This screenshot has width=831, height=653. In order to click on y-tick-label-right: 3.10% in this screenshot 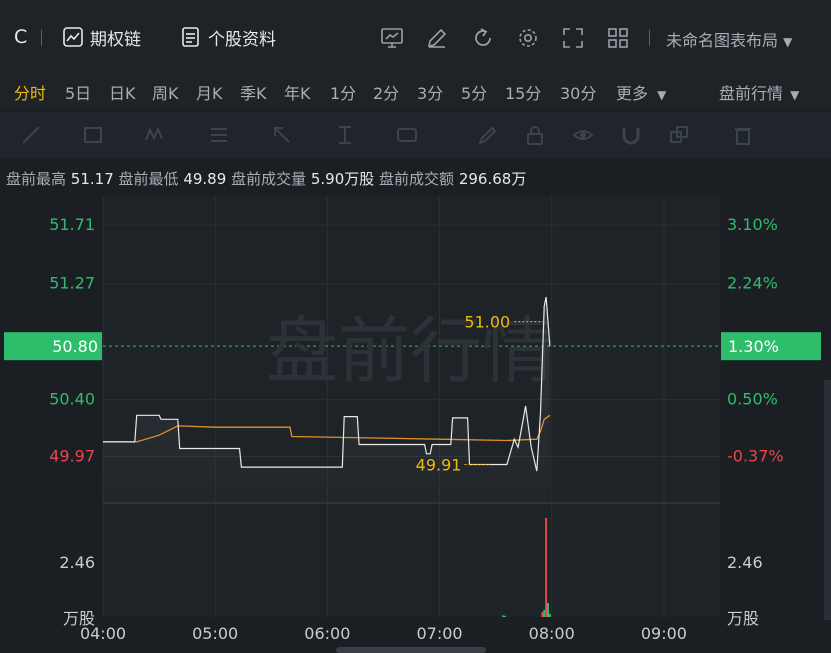, I will do `click(752, 224)`.